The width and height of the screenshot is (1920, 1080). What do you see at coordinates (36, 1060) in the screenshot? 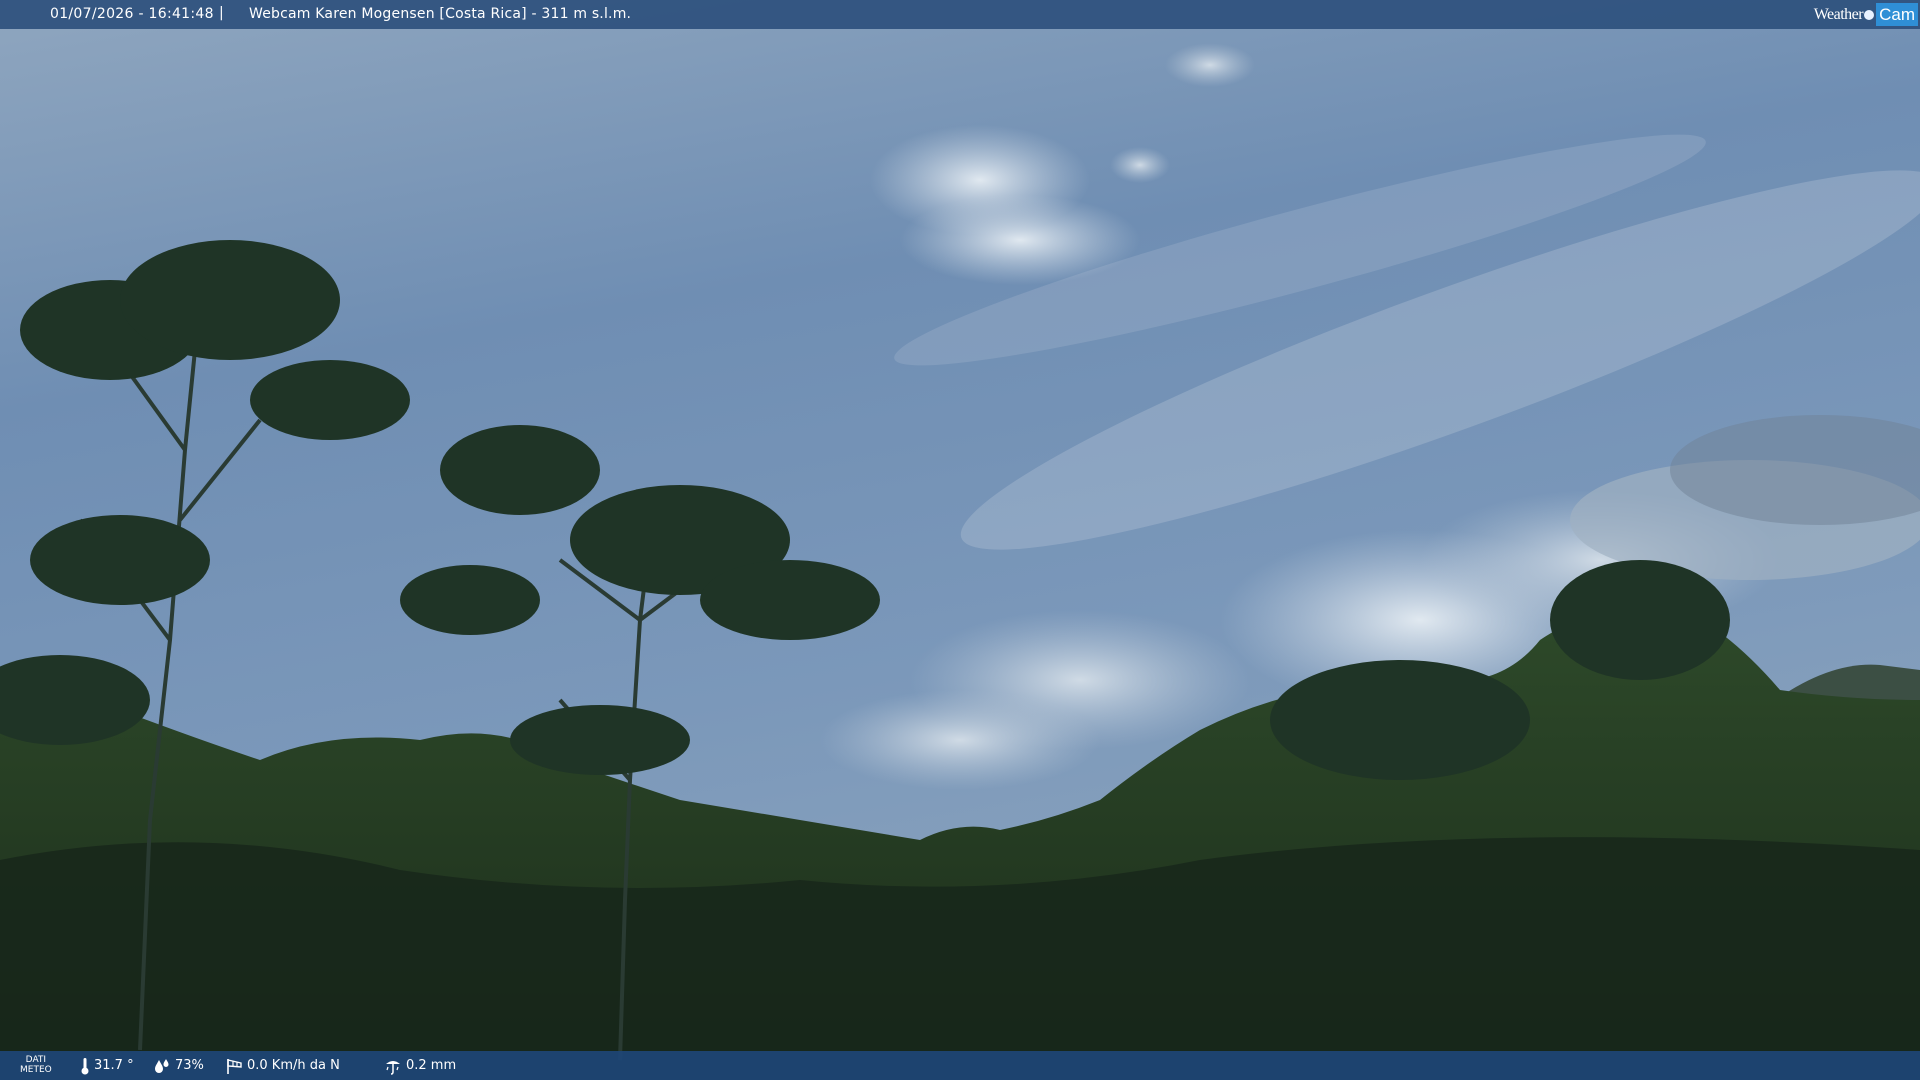
I see `meteo-label-line1: DATI` at bounding box center [36, 1060].